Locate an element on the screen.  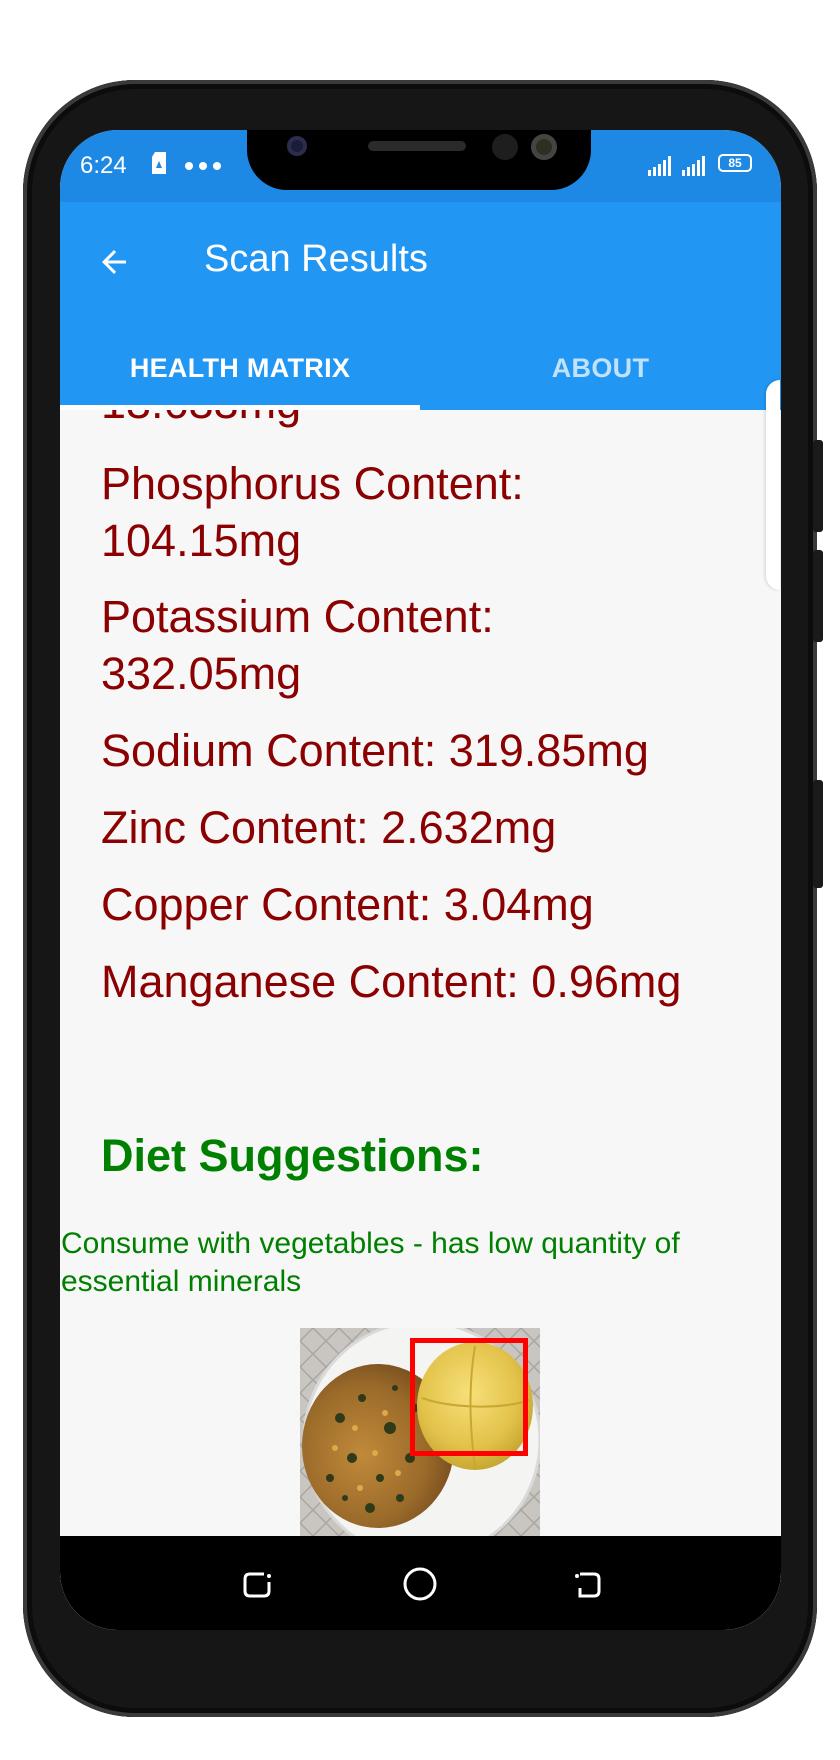
app-bar: Scan Results is located at coordinates (420, 264).